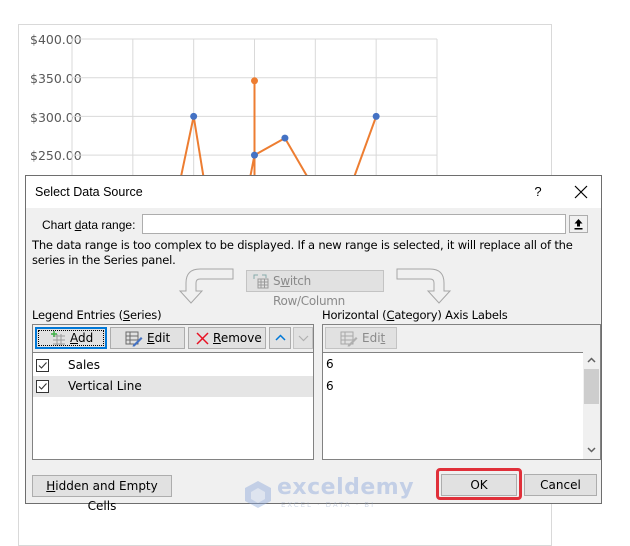 The height and width of the screenshot is (546, 630). I want to click on ok-button: OK, so click(479, 485).